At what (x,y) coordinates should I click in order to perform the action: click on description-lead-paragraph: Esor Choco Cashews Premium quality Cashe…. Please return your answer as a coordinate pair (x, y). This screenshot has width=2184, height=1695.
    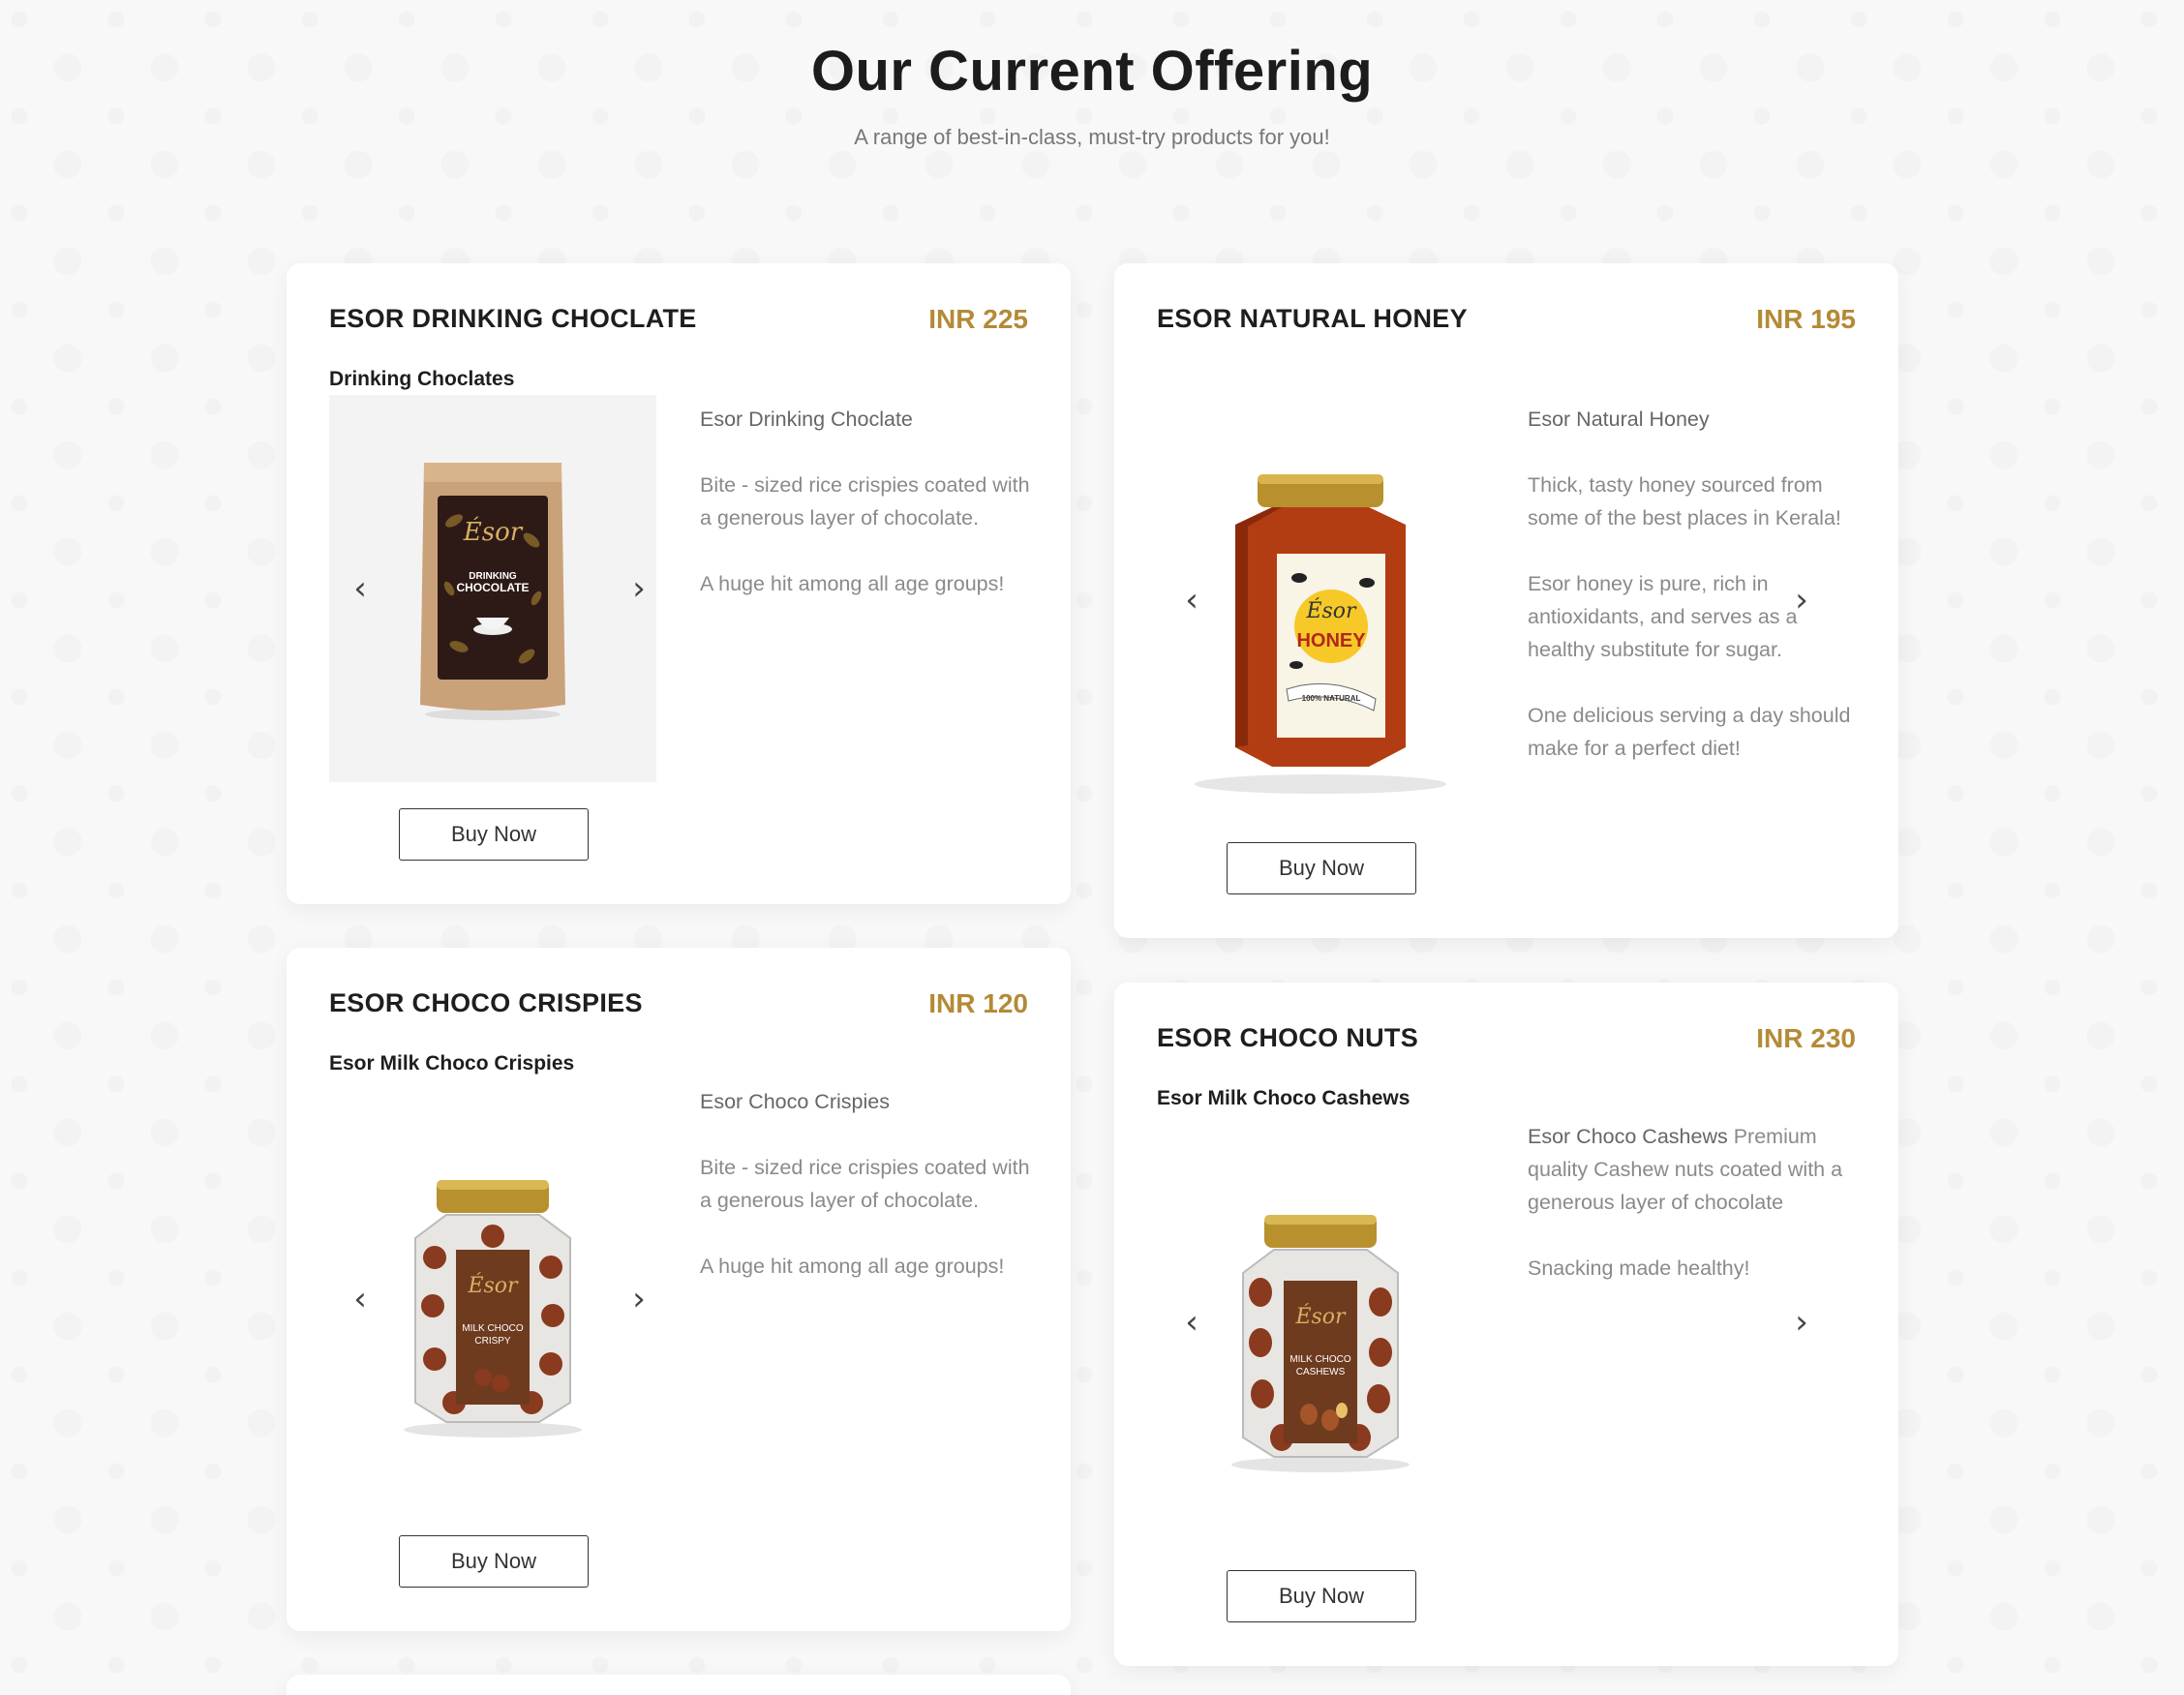
    Looking at the image, I should click on (1695, 1170).